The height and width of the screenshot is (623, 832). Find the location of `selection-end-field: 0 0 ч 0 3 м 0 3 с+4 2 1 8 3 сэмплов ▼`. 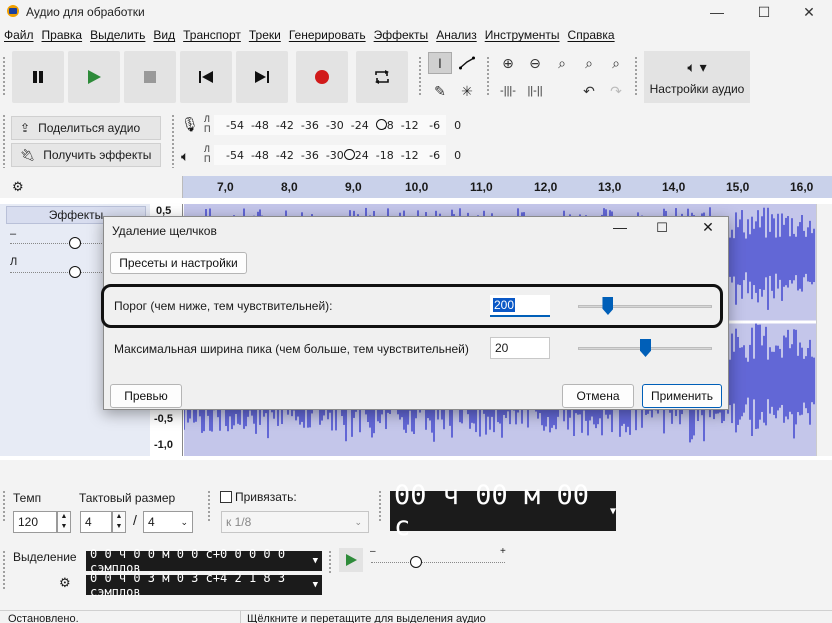

selection-end-field: 0 0 ч 0 3 м 0 3 с+4 2 1 8 3 сэмплов ▼ is located at coordinates (204, 585).